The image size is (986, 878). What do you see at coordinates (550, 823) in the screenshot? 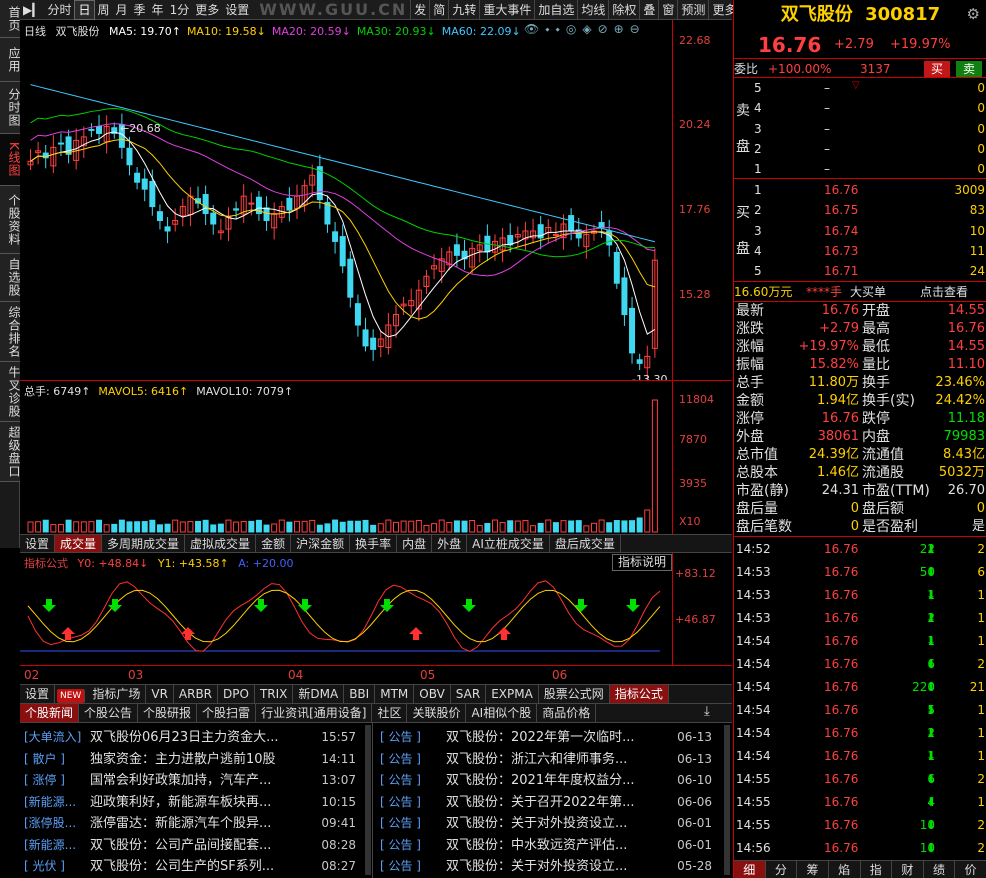
I see `right-news-item-4: [ 公告 ] 双飞股份：关于对外投资设立... 06-01` at bounding box center [550, 823].